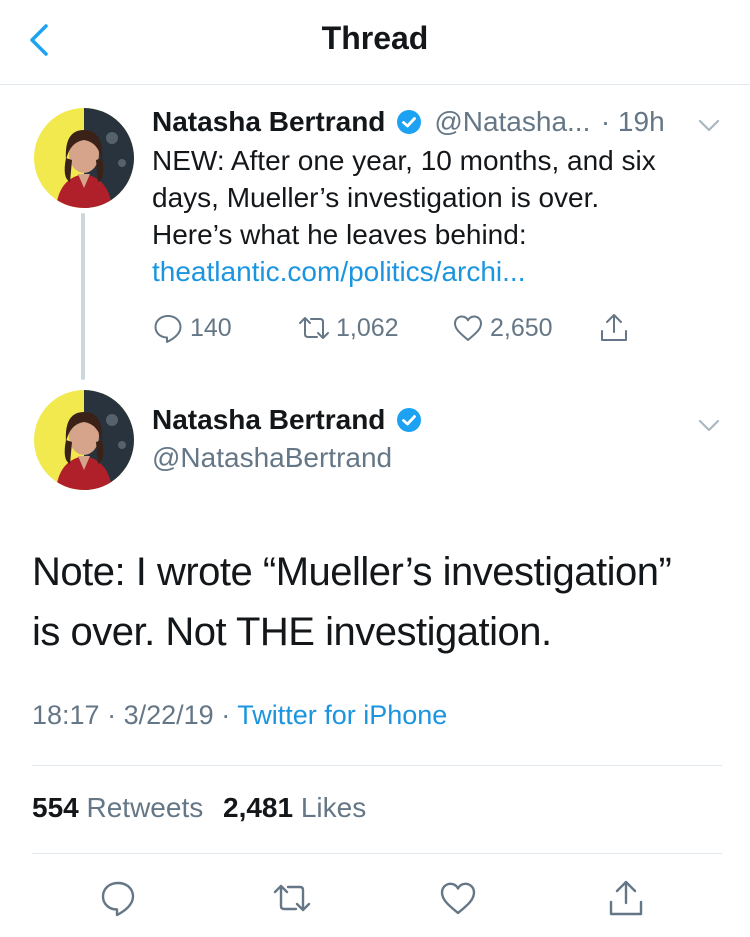 The width and height of the screenshot is (750, 937). I want to click on tweet-source-link: Twitter for iPhone, so click(342, 715).